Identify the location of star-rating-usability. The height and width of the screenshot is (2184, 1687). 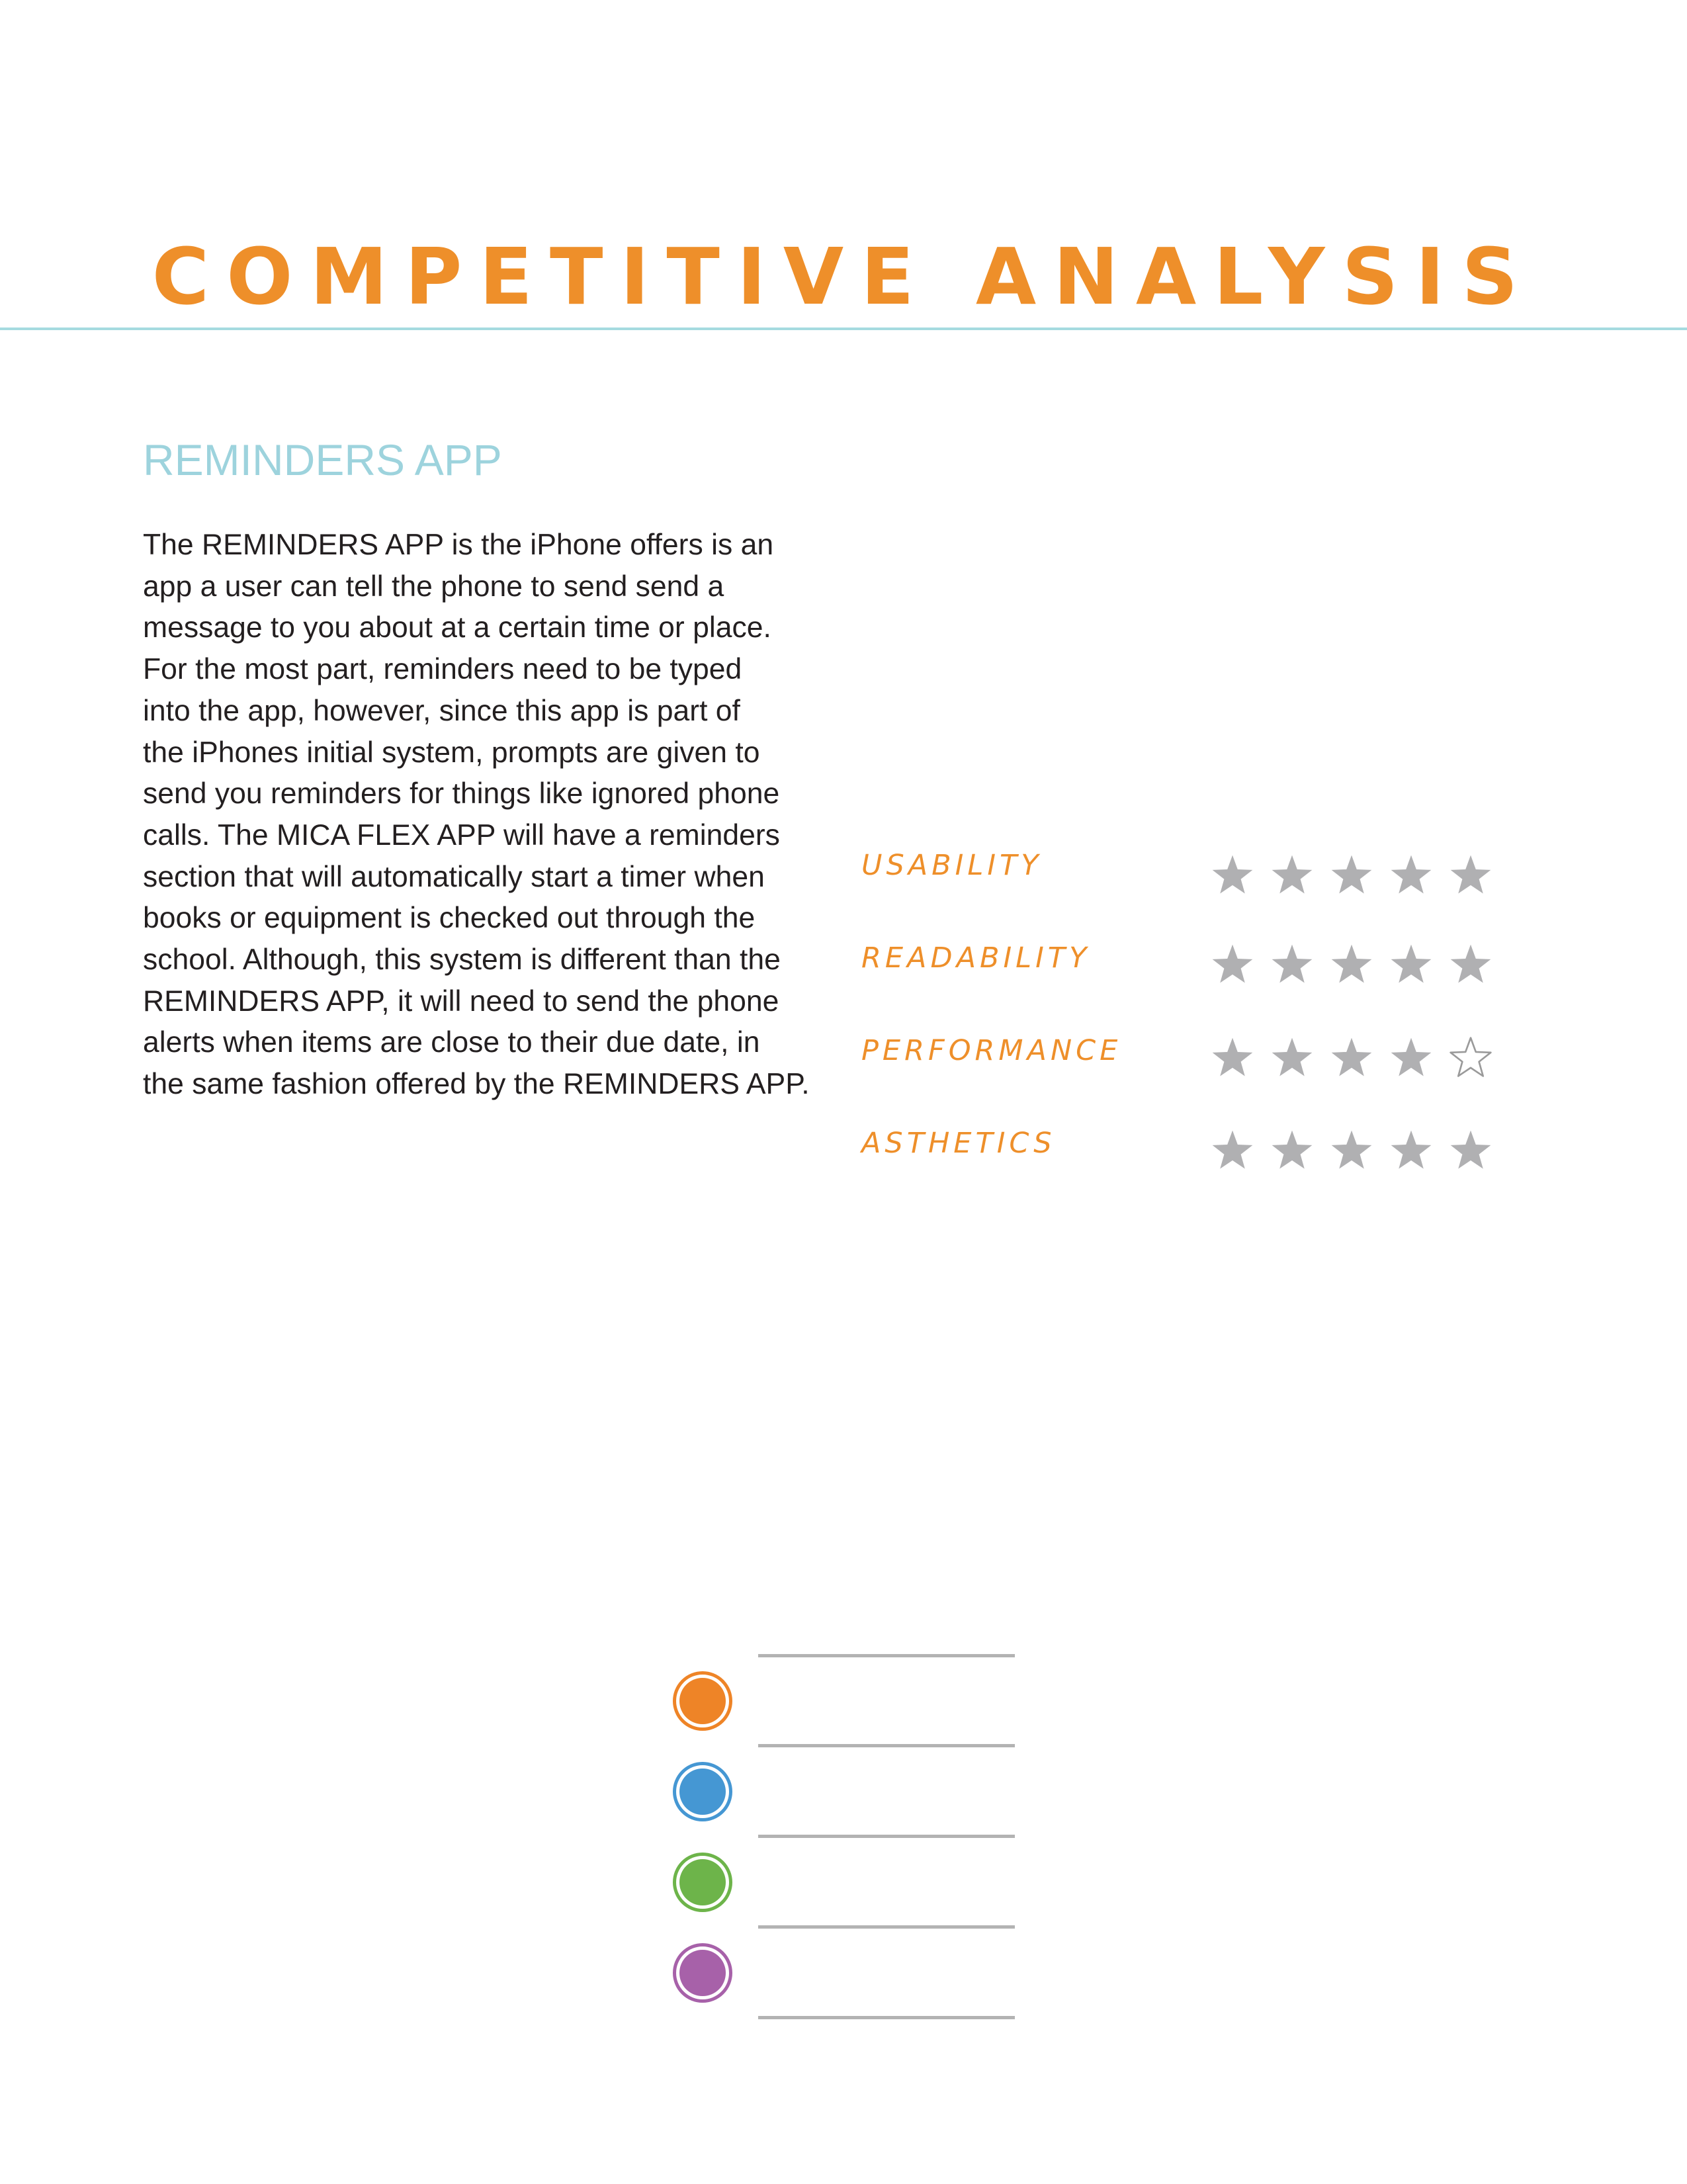
(1359, 876).